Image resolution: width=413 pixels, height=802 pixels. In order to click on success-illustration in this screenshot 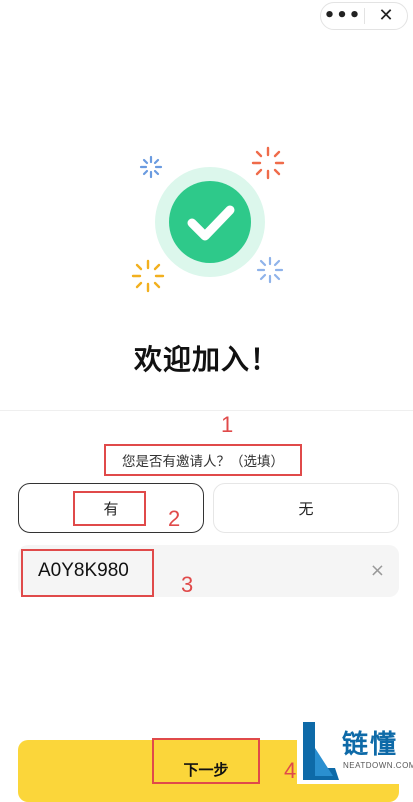, I will do `click(208, 219)`.